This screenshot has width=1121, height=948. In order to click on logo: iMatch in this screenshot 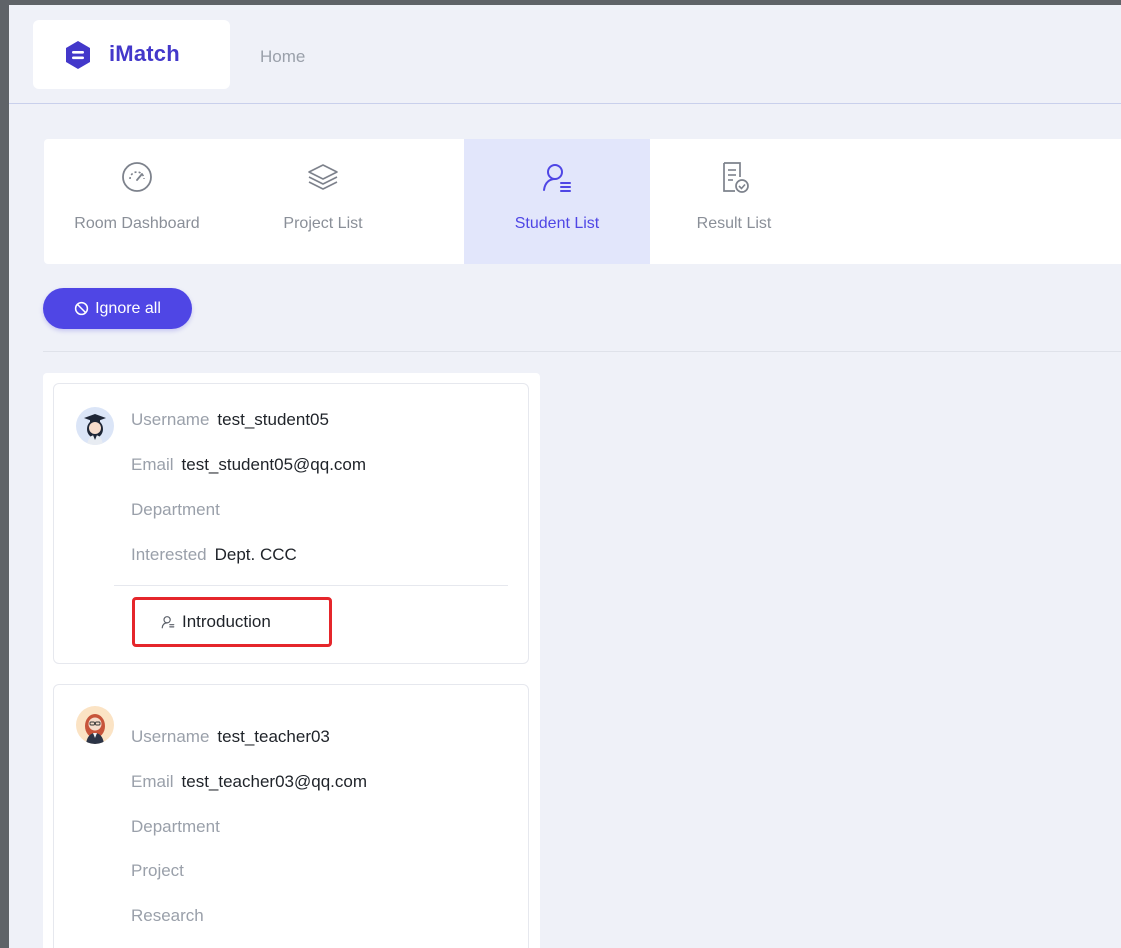, I will do `click(131, 54)`.